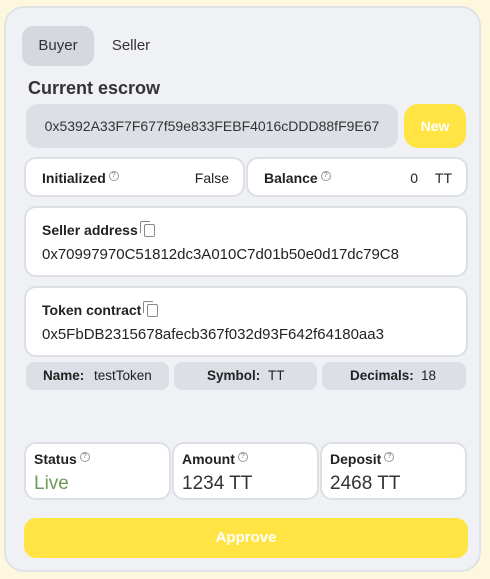 This screenshot has width=490, height=579. Describe the element at coordinates (62, 459) in the screenshot. I see `status-label: Status?` at that location.